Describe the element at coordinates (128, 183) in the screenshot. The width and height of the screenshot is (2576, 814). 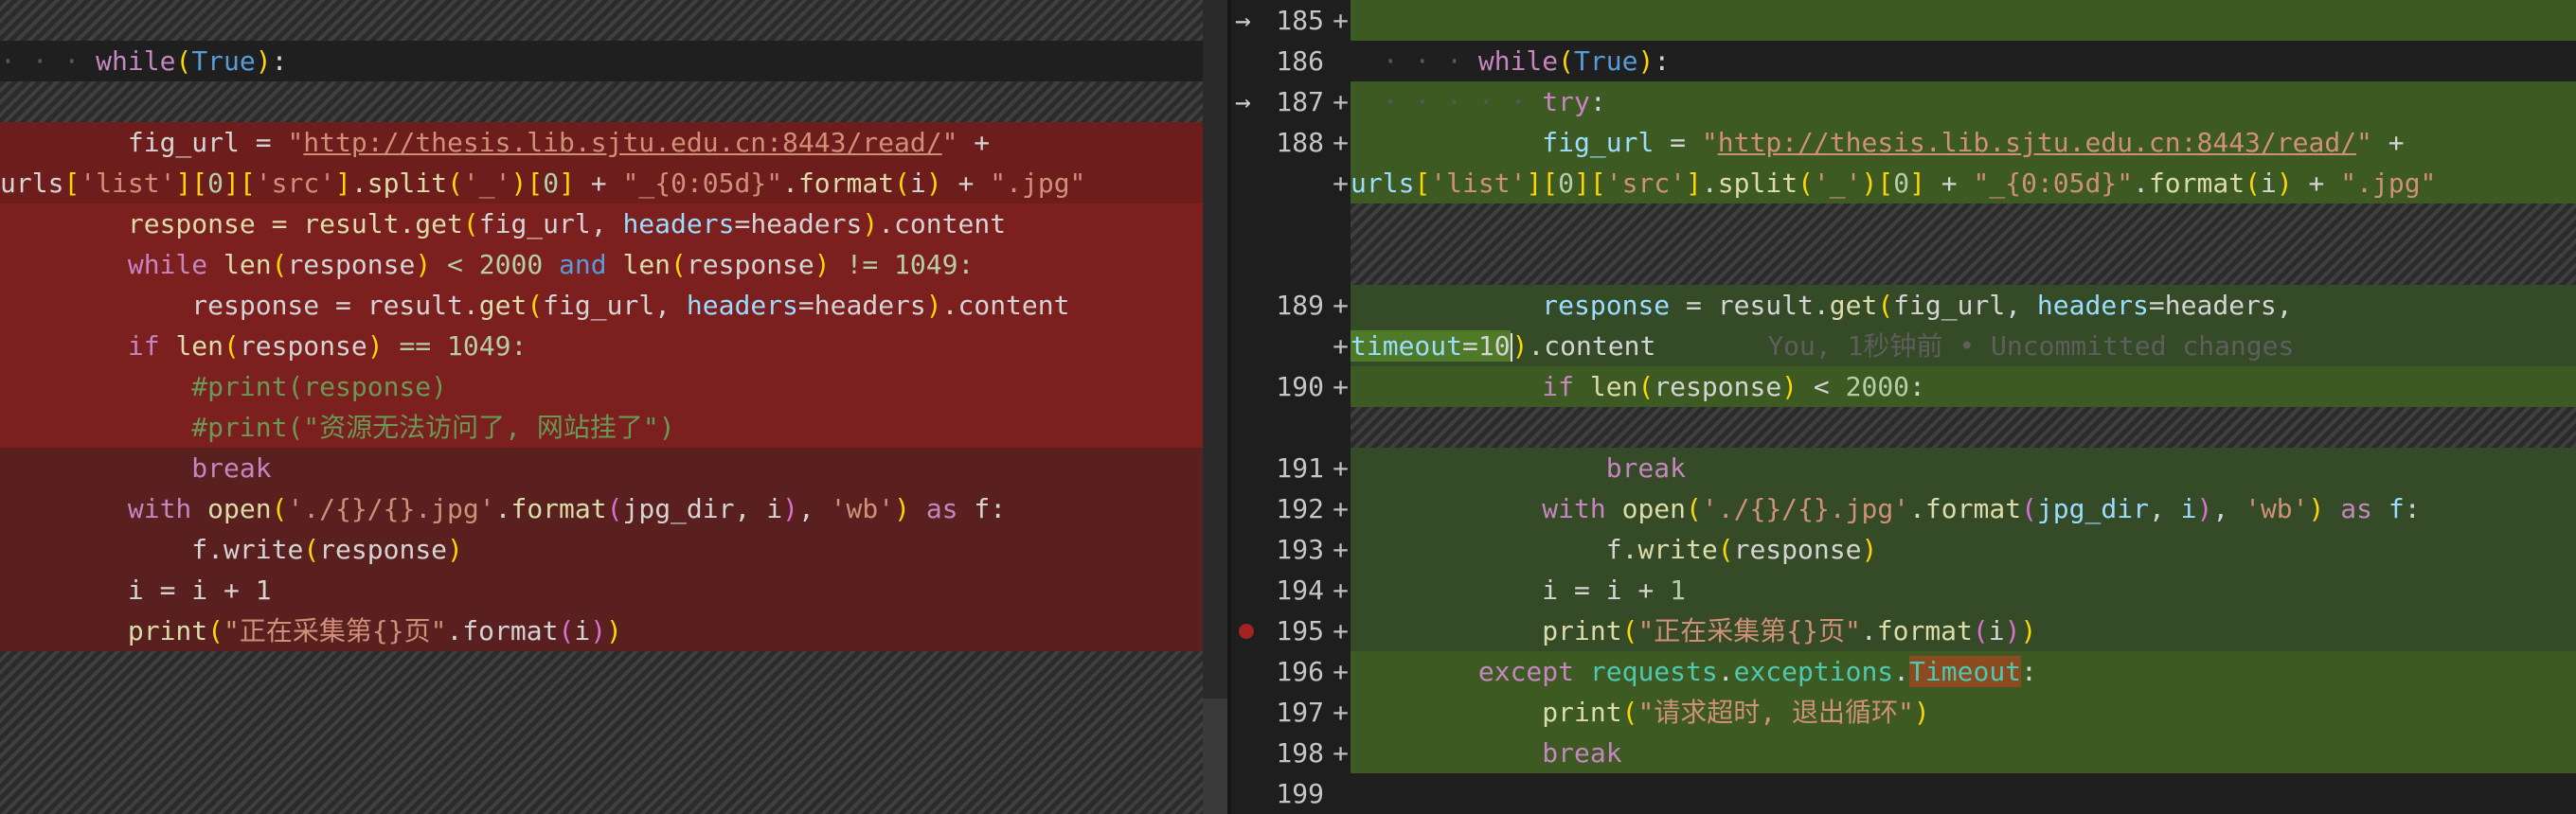
I see `token-string: 'list'` at that location.